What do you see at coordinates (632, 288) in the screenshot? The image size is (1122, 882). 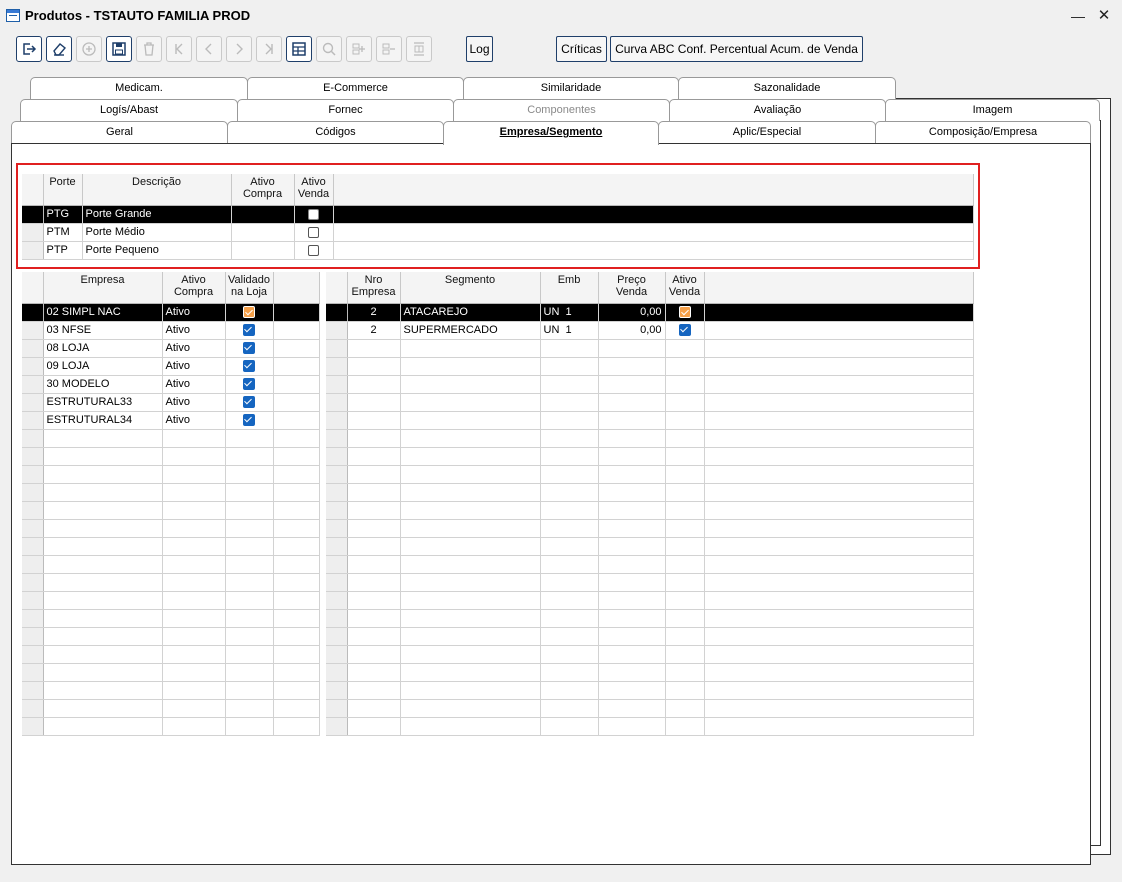 I see `preco-venda-header: Preço Venda` at bounding box center [632, 288].